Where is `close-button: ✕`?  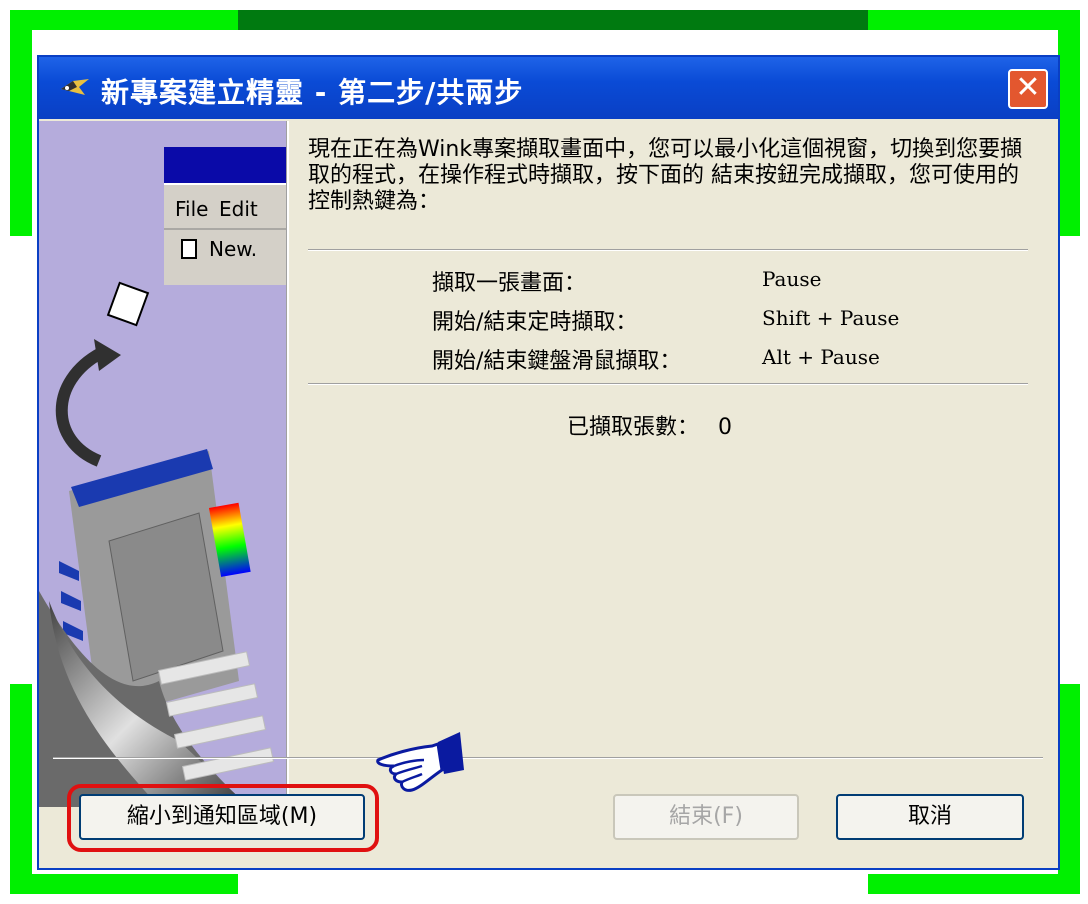
close-button: ✕ is located at coordinates (1028, 89).